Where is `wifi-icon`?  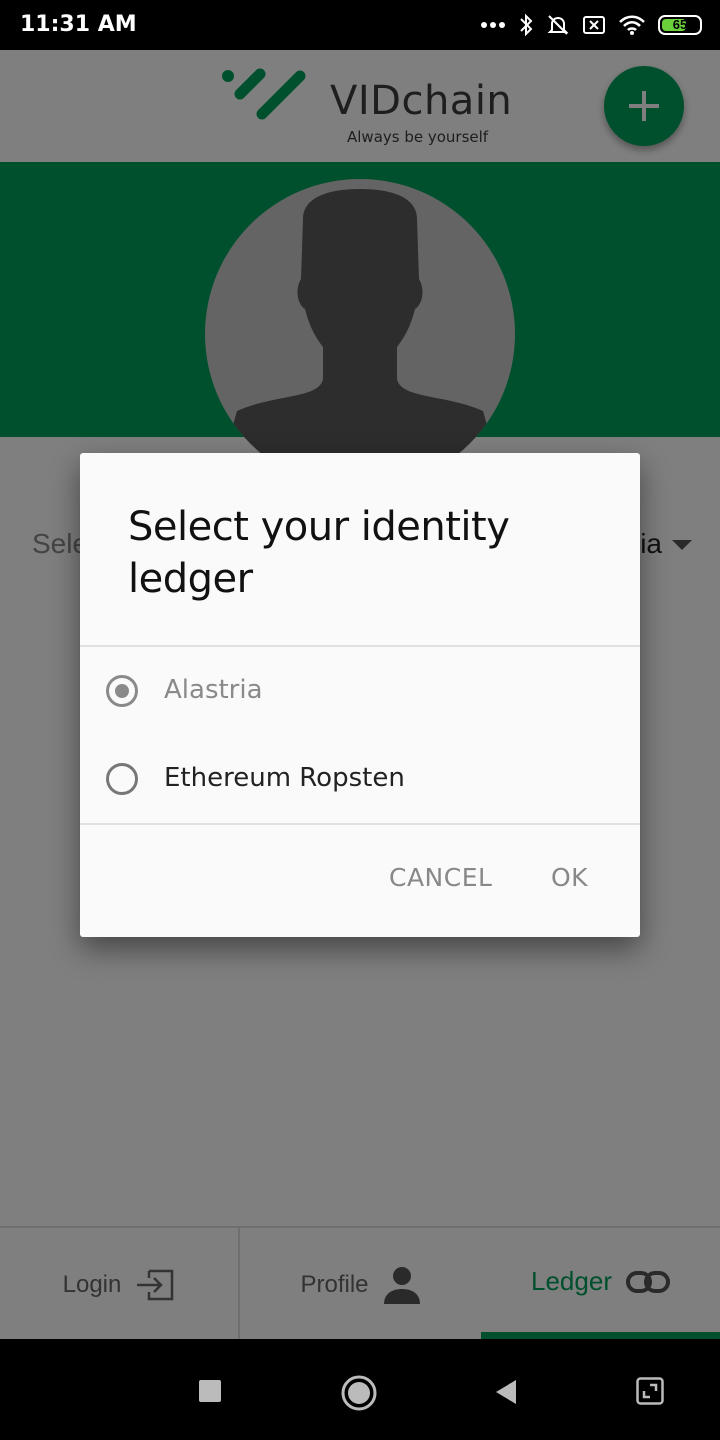 wifi-icon is located at coordinates (632, 25).